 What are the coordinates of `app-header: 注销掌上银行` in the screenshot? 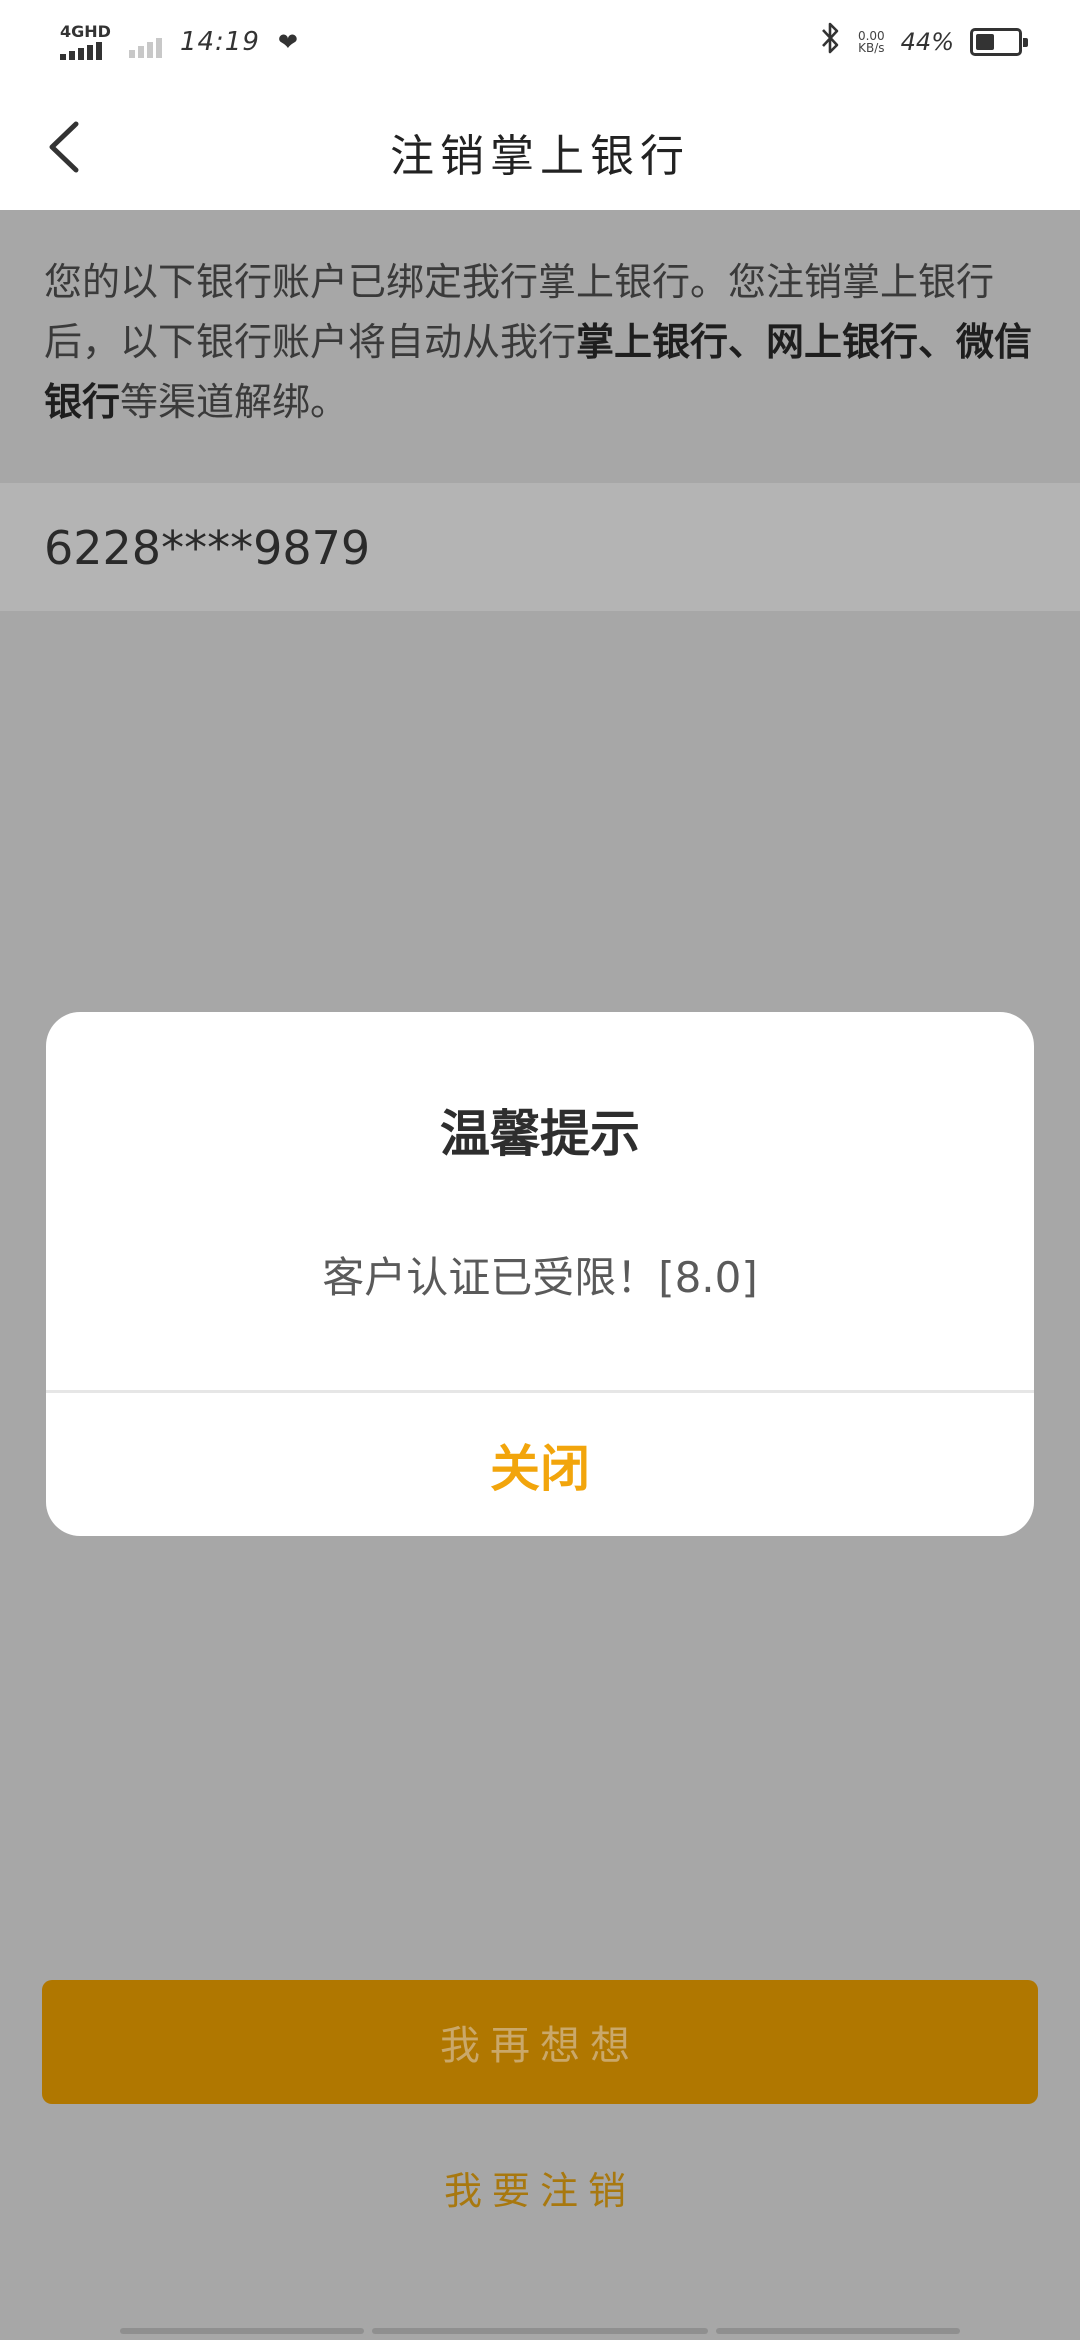 It's located at (540, 147).